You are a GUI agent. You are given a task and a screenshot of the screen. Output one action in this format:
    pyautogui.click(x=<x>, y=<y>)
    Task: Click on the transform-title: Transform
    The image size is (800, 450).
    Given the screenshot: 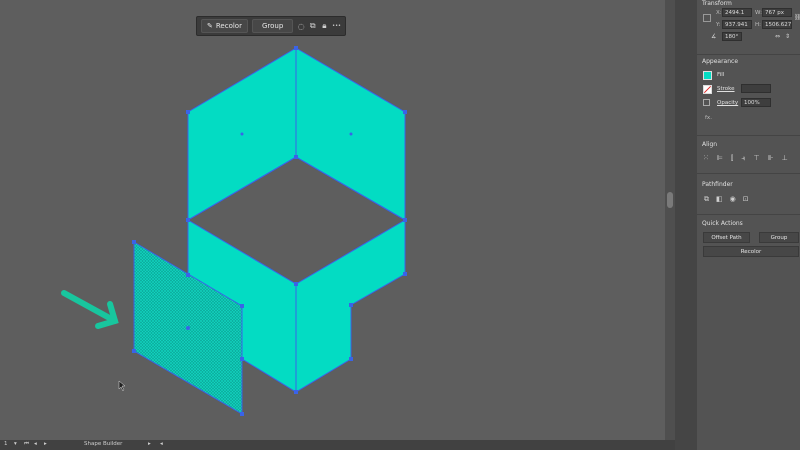 What is the action you would take?
    pyautogui.click(x=717, y=3)
    